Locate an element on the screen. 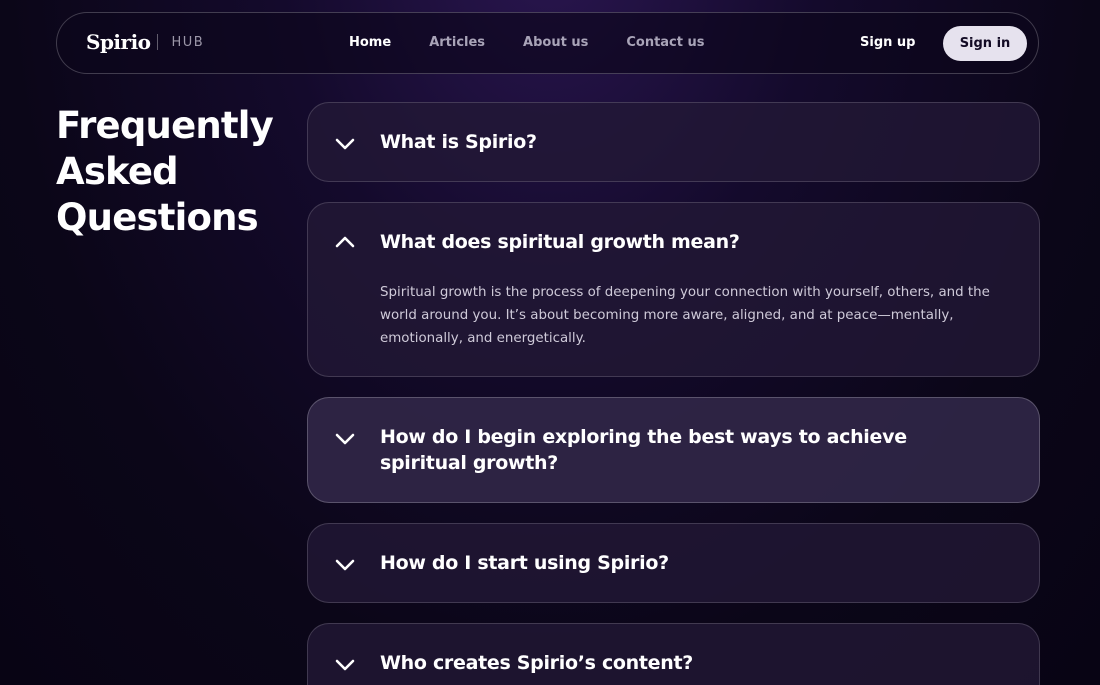  logo-hub-label: HUB is located at coordinates (188, 42).